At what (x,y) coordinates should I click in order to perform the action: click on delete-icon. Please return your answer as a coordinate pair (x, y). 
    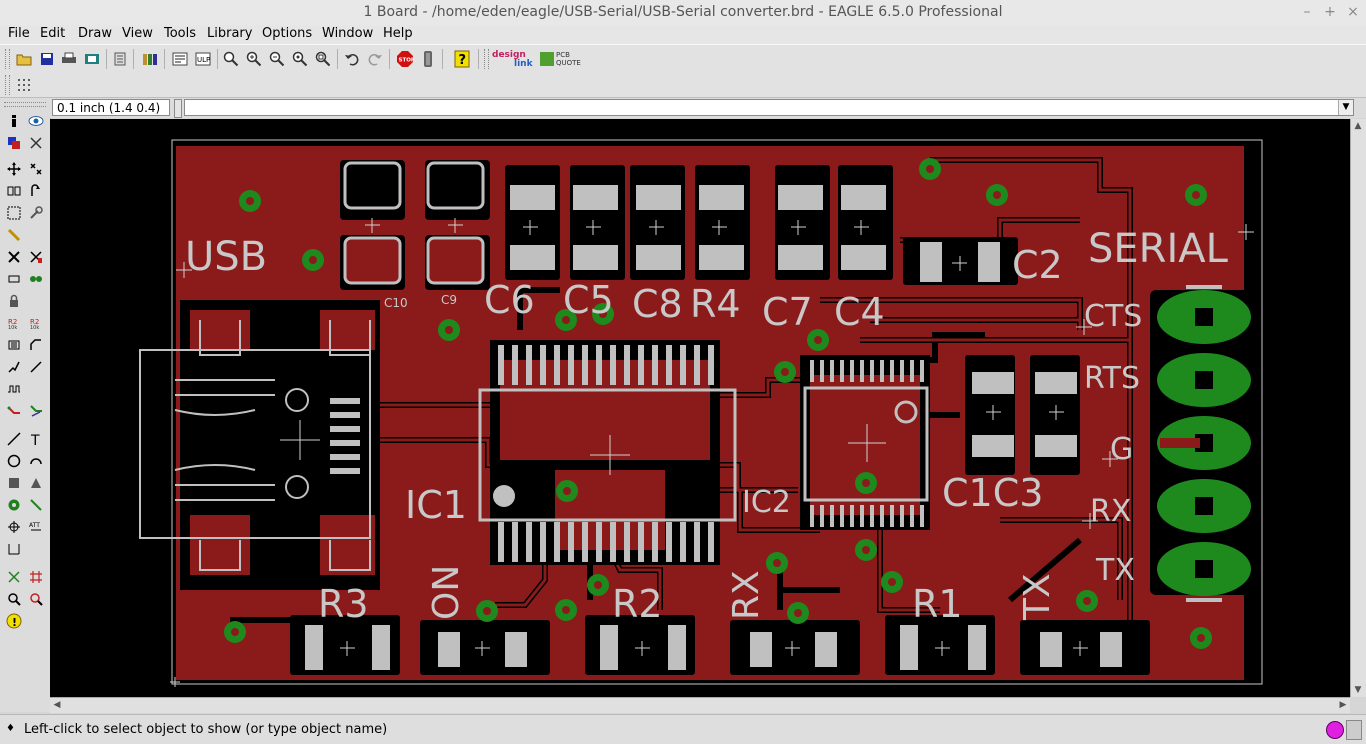
    Looking at the image, I should click on (14, 257).